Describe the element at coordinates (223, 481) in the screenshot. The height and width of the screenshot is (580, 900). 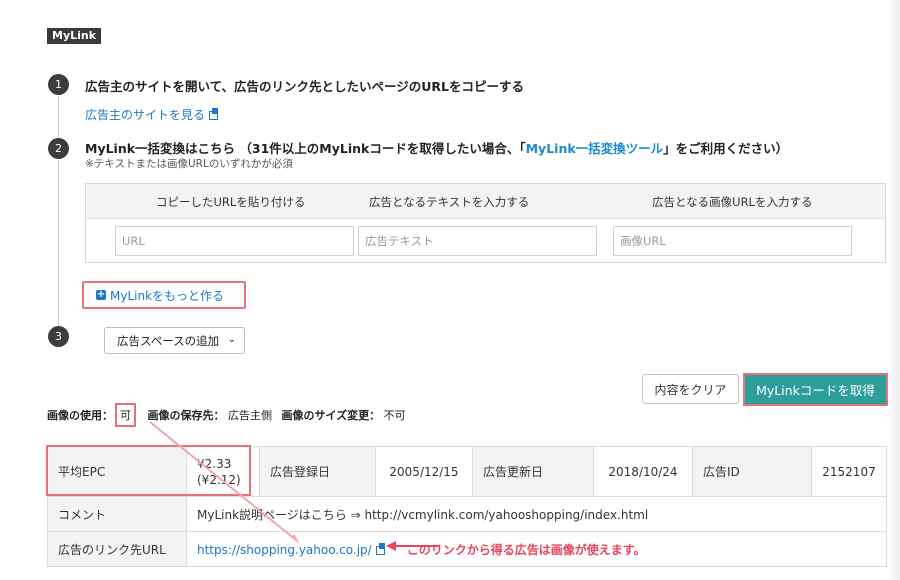
I see `annotation-line` at that location.